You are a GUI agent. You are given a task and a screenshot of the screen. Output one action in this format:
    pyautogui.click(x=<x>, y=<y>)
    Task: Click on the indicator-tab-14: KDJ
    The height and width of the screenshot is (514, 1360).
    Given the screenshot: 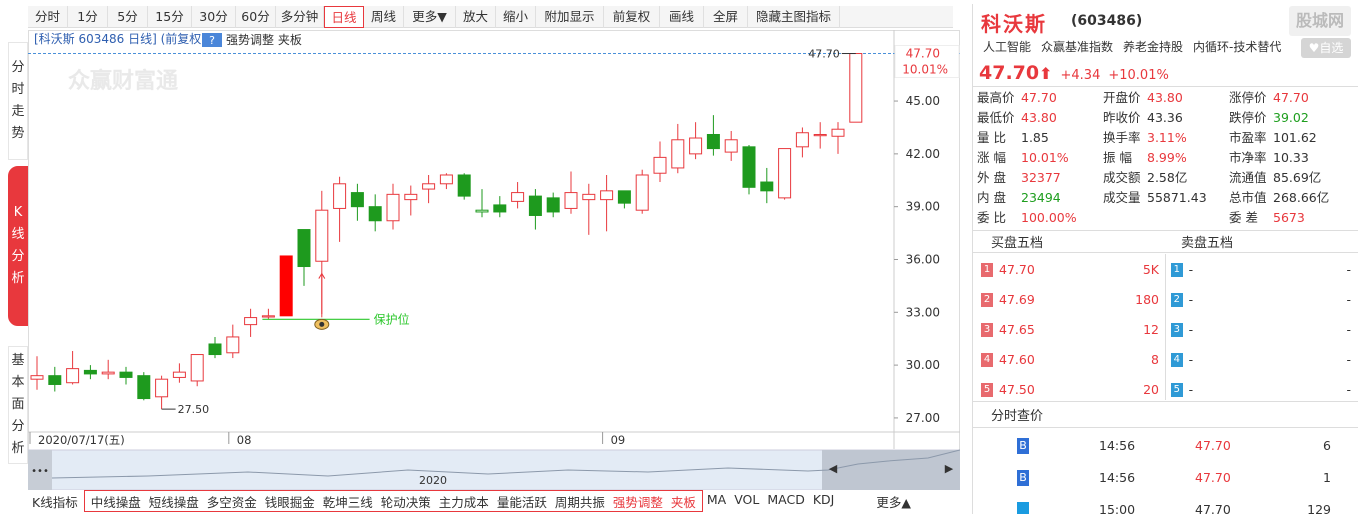 What is the action you would take?
    pyautogui.click(x=824, y=501)
    